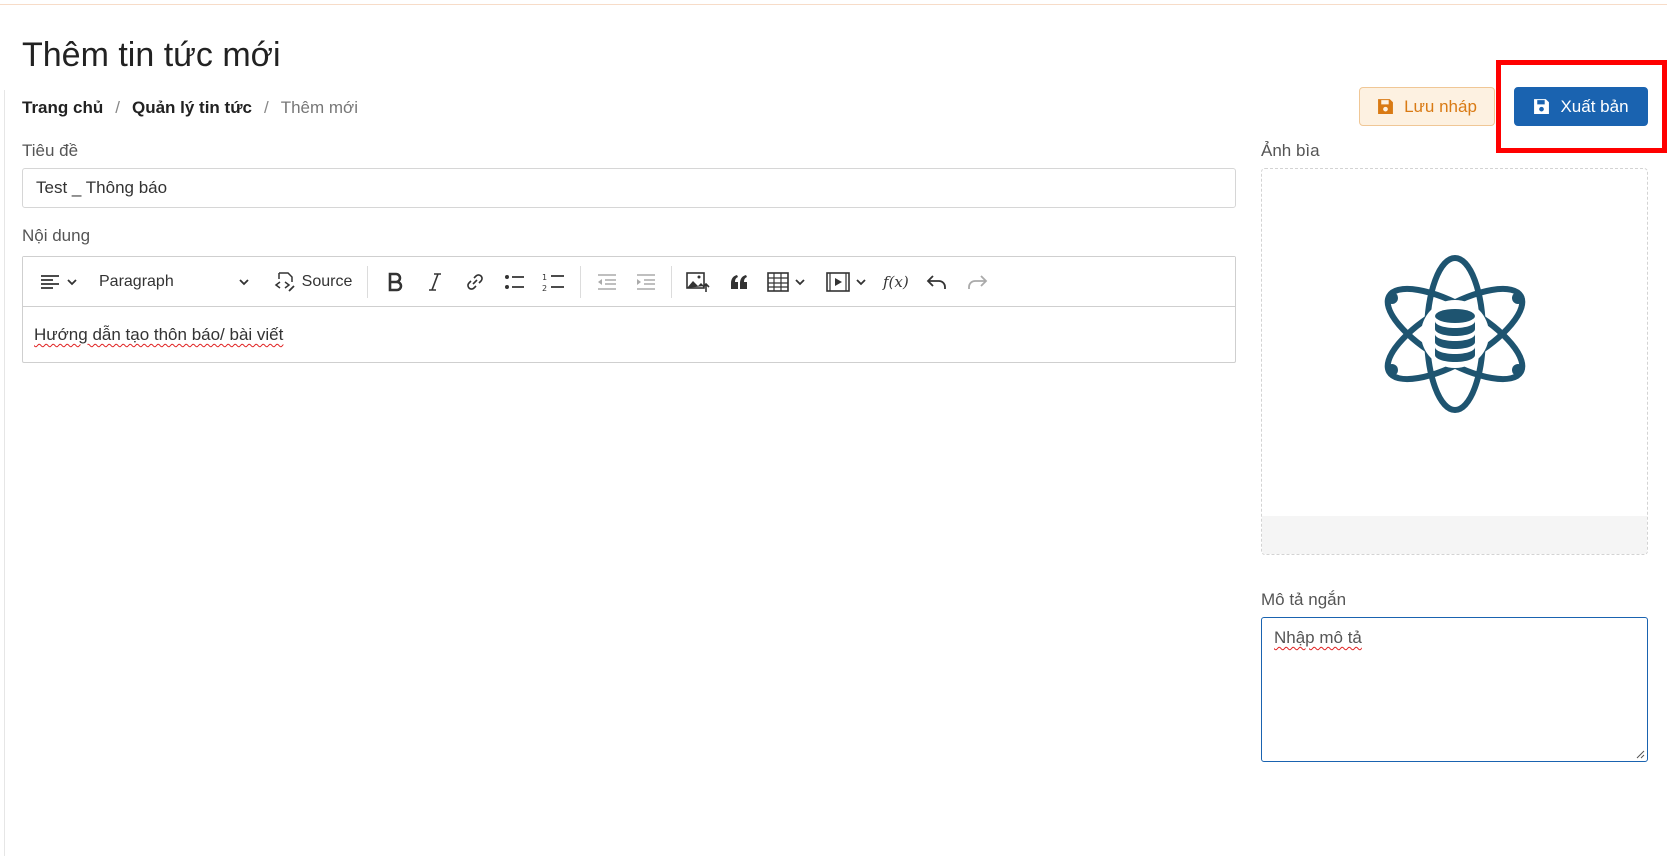 The width and height of the screenshot is (1667, 856). What do you see at coordinates (833, 2) in the screenshot?
I see `top-strip` at bounding box center [833, 2].